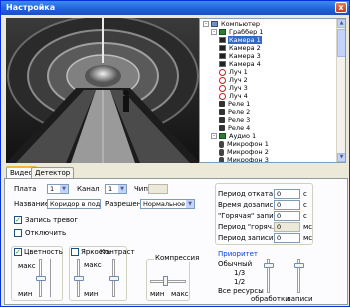 This screenshot has width=350, height=307. I want to click on scroll-up-icon: ▲, so click(341, 23).